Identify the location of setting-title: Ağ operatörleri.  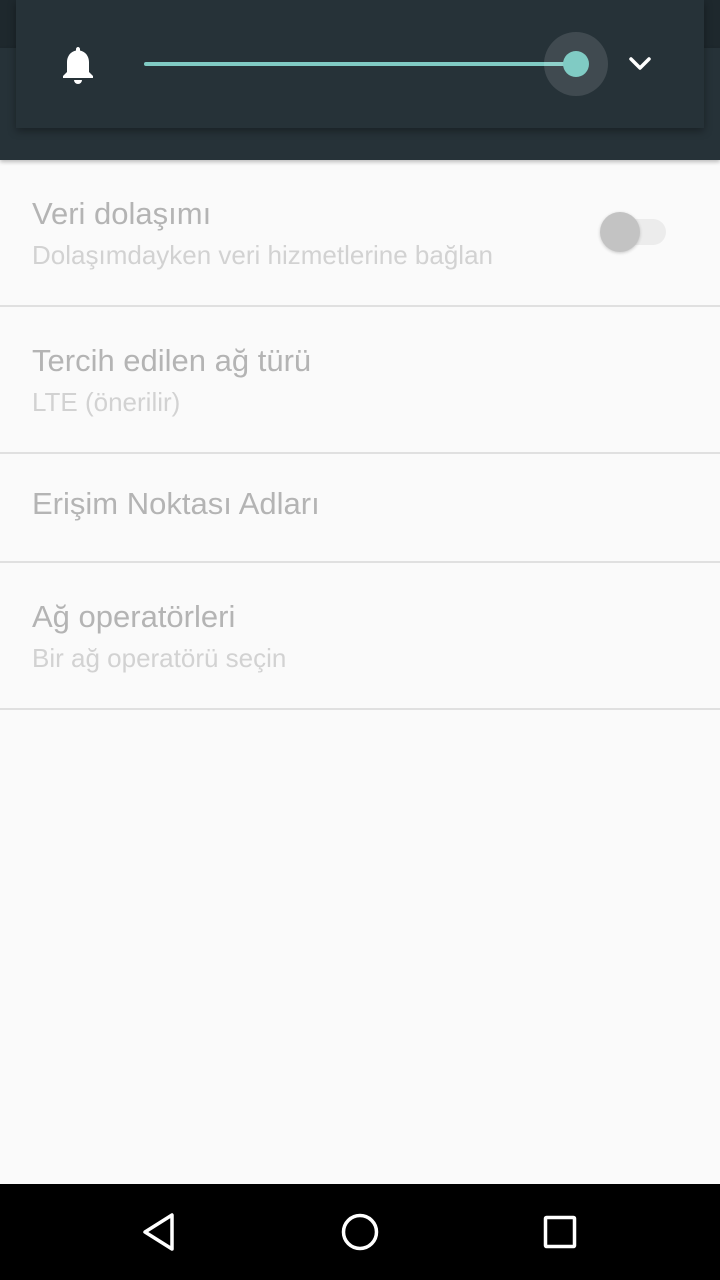
(134, 616).